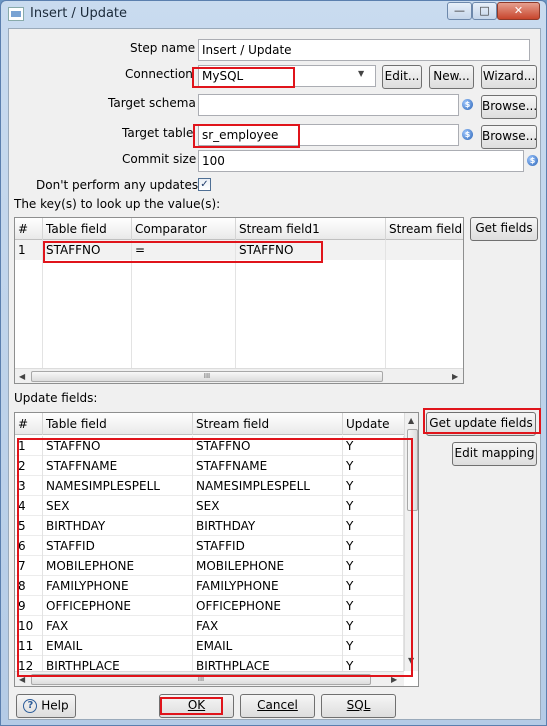 The height and width of the screenshot is (726, 547). What do you see at coordinates (118, 586) in the screenshot?
I see `table-field-cell: FAMILYPHONE` at bounding box center [118, 586].